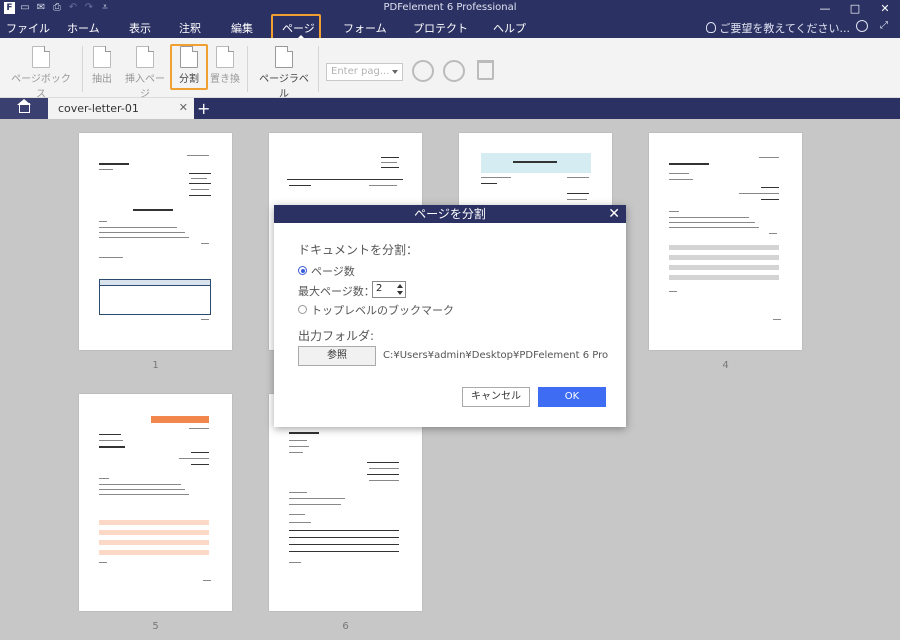  I want to click on menu-annotate: 注釈, so click(190, 28).